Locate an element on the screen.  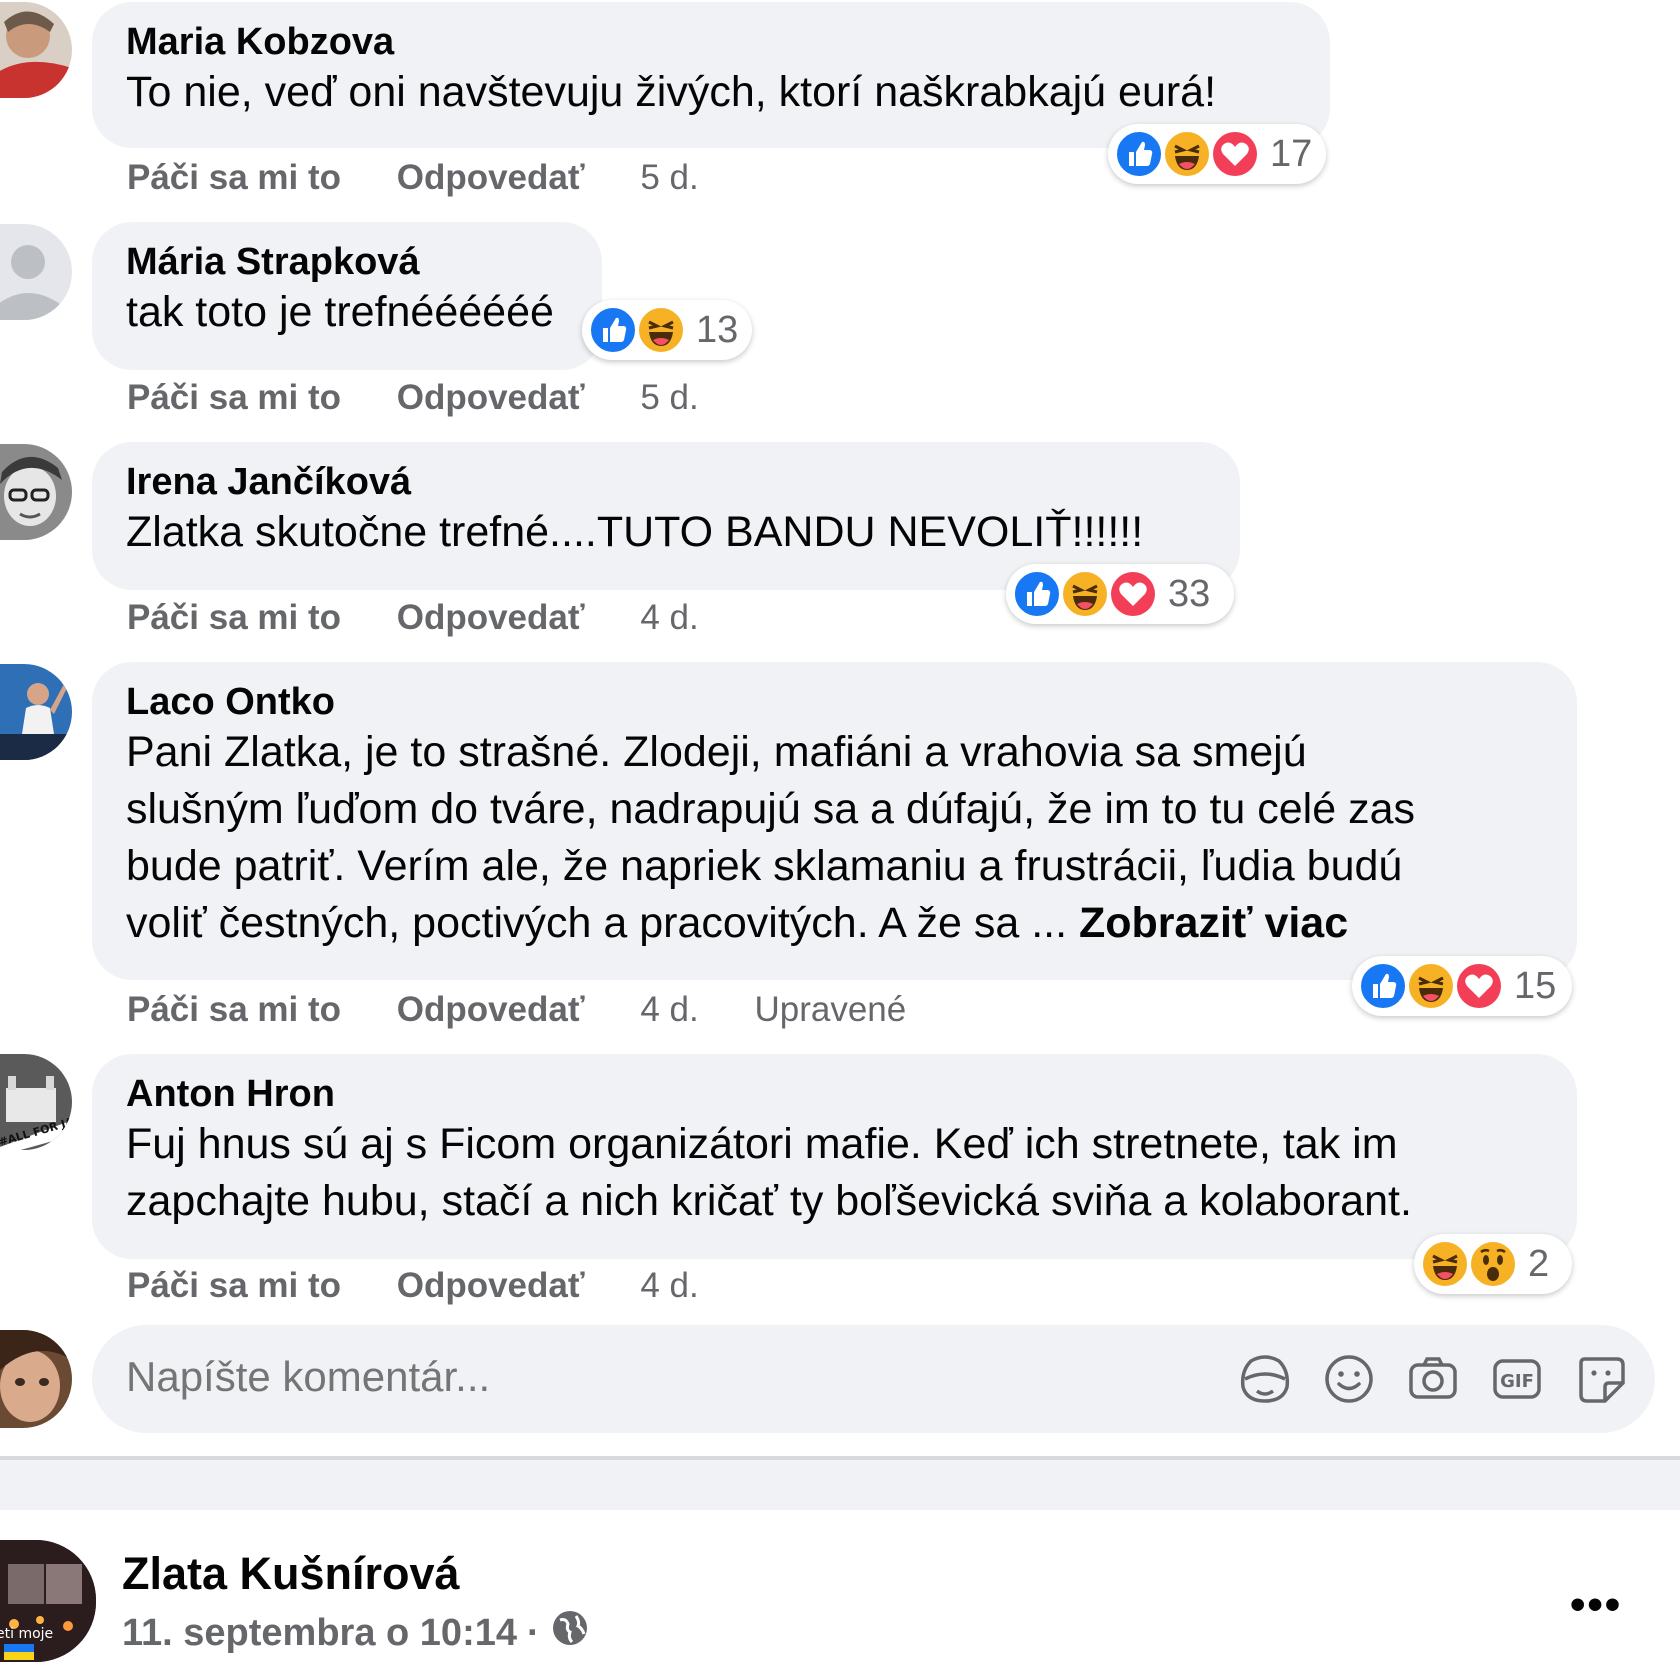
comment-author: Irena Jančíková is located at coordinates (665, 482).